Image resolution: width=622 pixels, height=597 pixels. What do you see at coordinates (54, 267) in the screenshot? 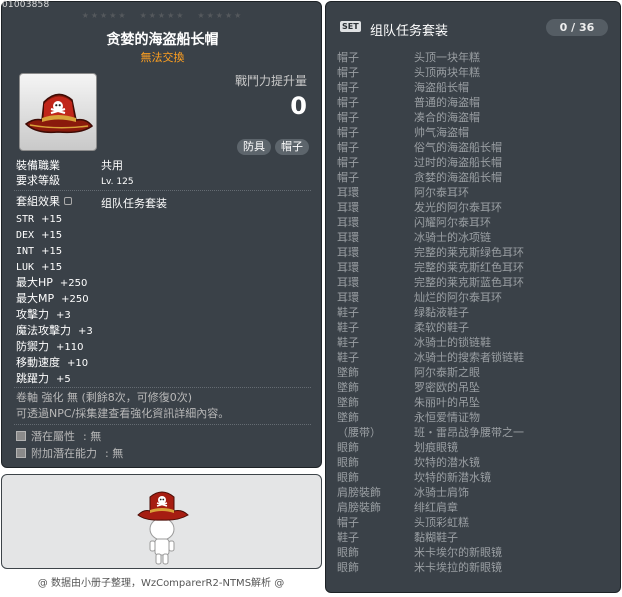
I see `stat-row: LUK +15` at bounding box center [54, 267].